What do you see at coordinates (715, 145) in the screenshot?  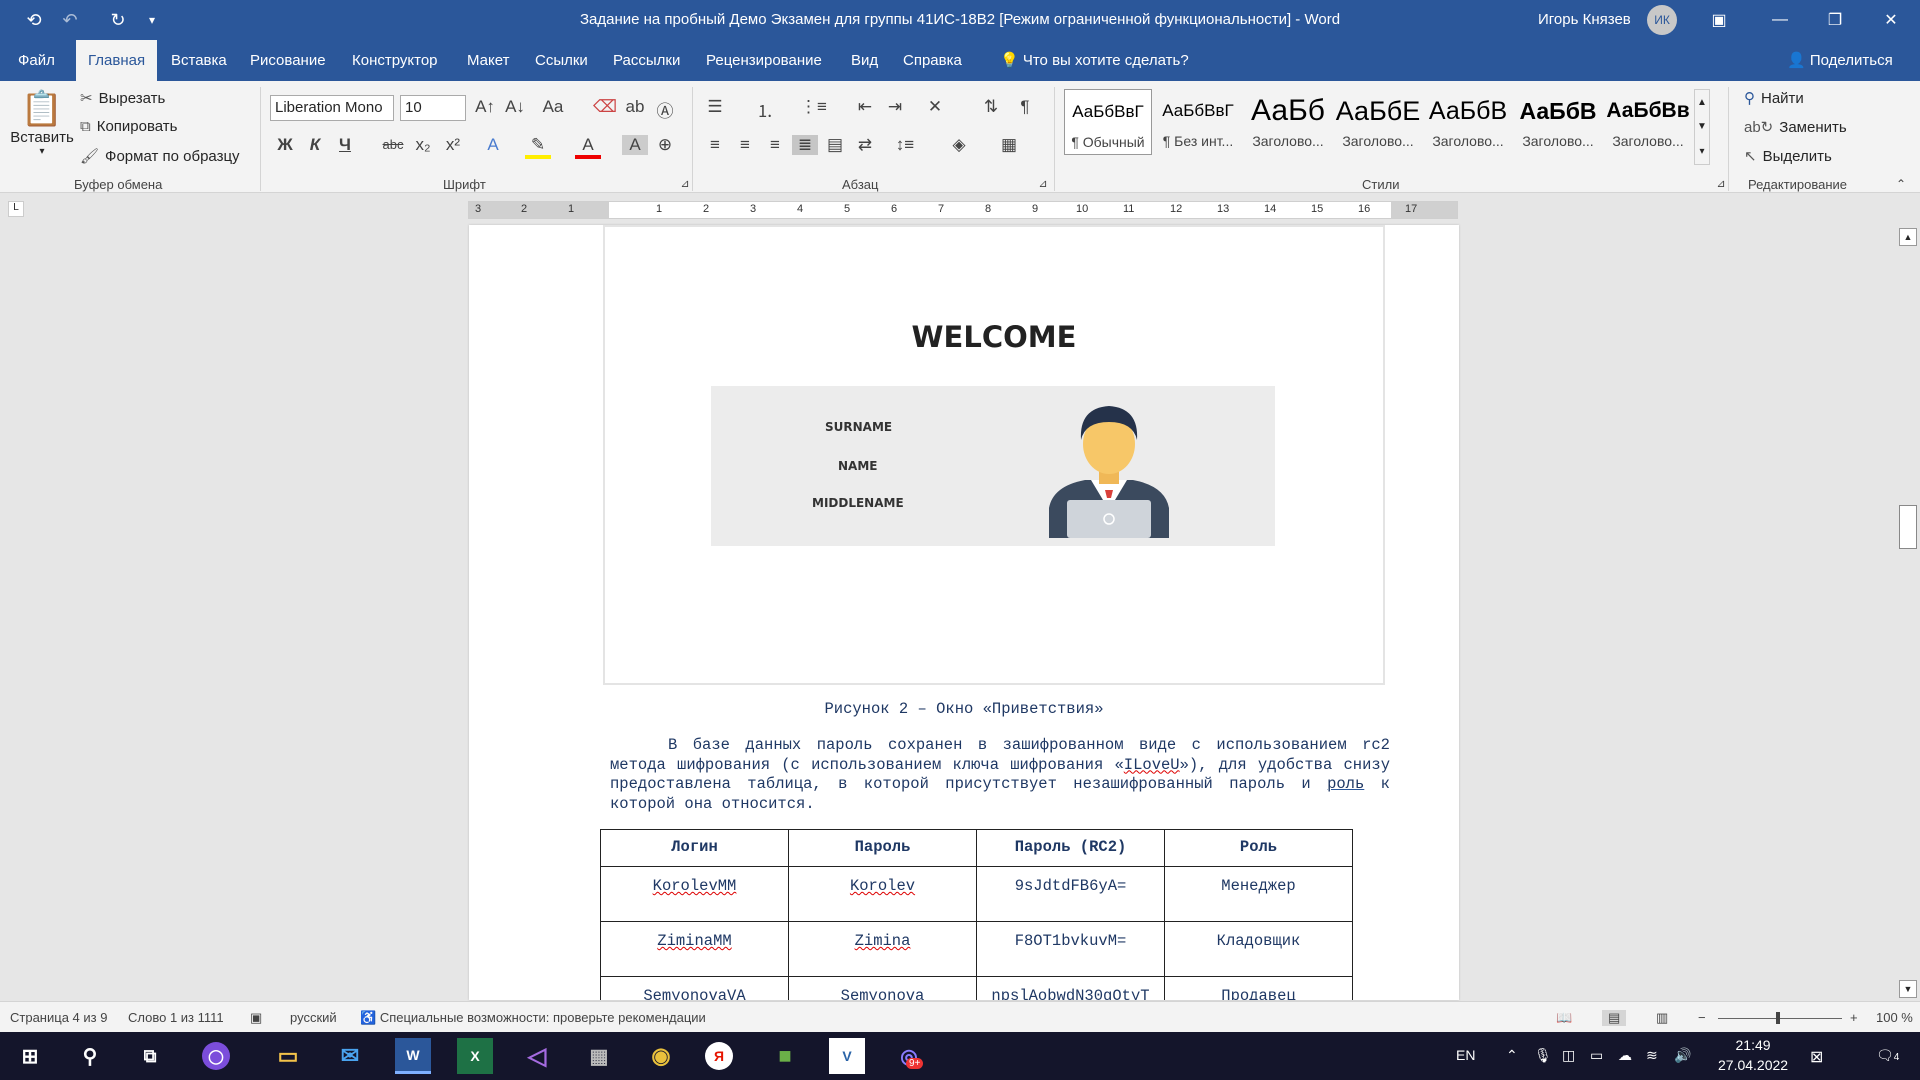 I see `align-left-icon: ≡` at bounding box center [715, 145].